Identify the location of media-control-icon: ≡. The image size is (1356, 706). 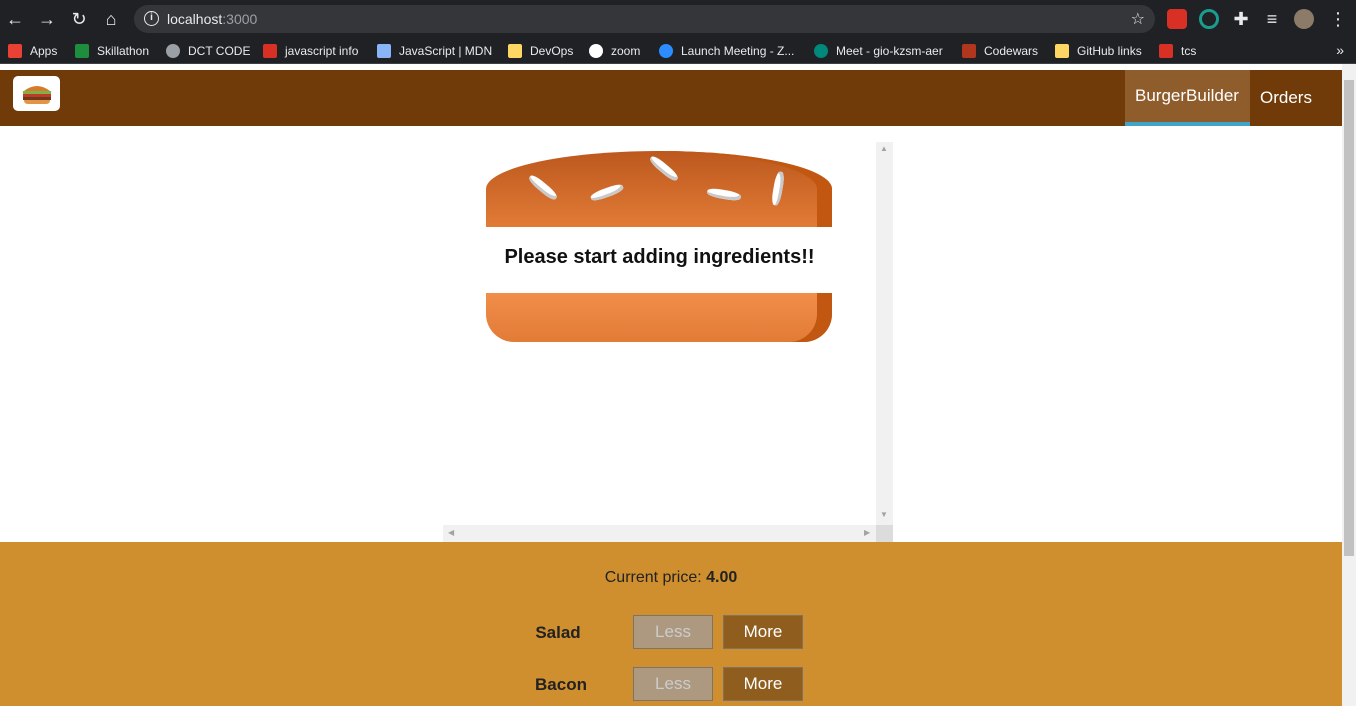
(1272, 19).